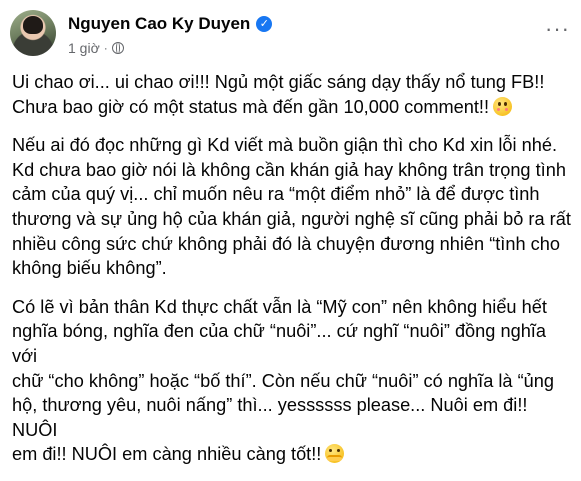  What do you see at coordinates (84, 48) in the screenshot?
I see `post-timestamp: 1 giờ` at bounding box center [84, 48].